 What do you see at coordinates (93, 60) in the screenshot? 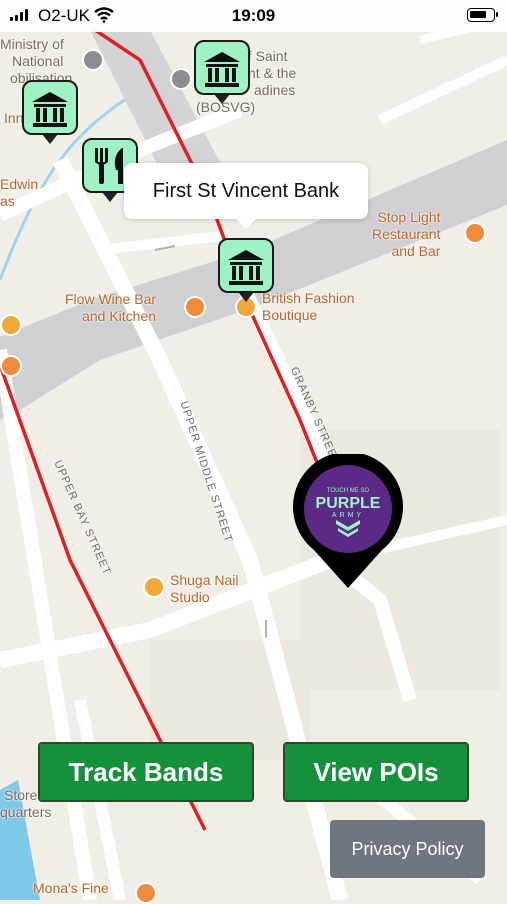
I see `government-icon` at bounding box center [93, 60].